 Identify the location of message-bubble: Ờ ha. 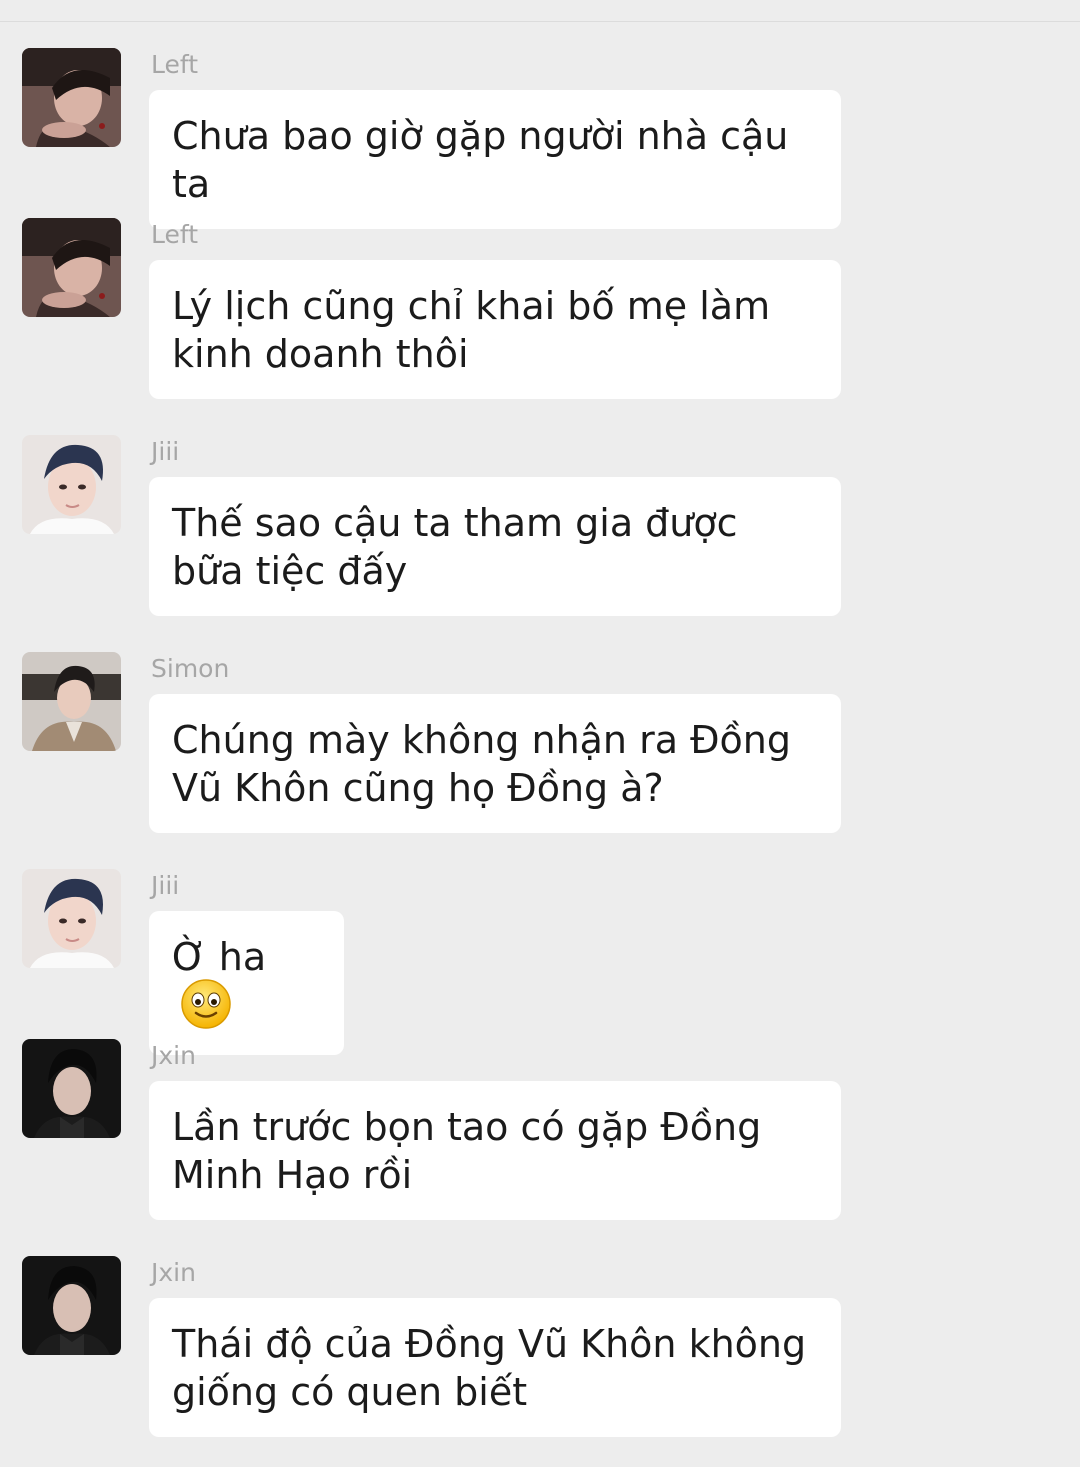
(246, 983).